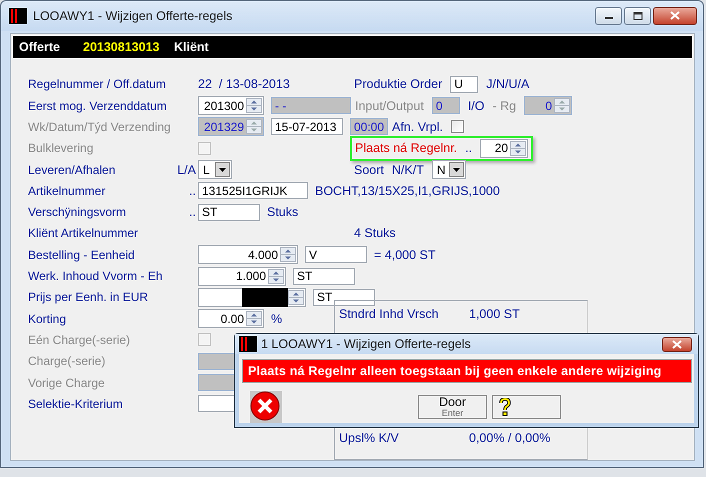 The image size is (706, 477). What do you see at coordinates (97, 84) in the screenshot?
I see `field-label: Regelnummer / Off.datum` at bounding box center [97, 84].